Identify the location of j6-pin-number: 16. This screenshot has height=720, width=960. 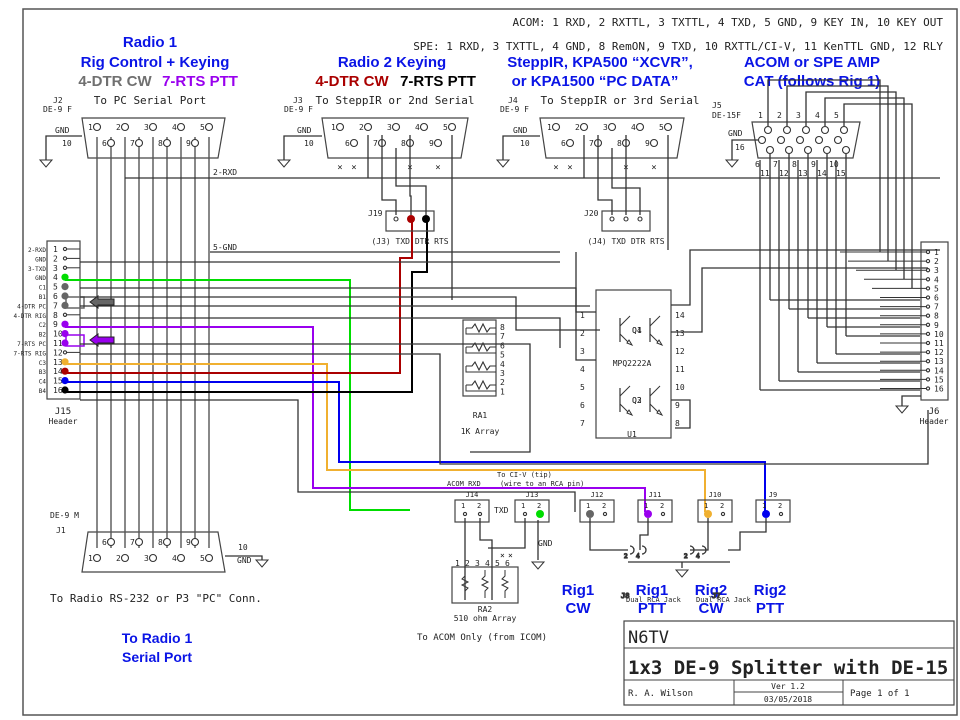
(939, 389).